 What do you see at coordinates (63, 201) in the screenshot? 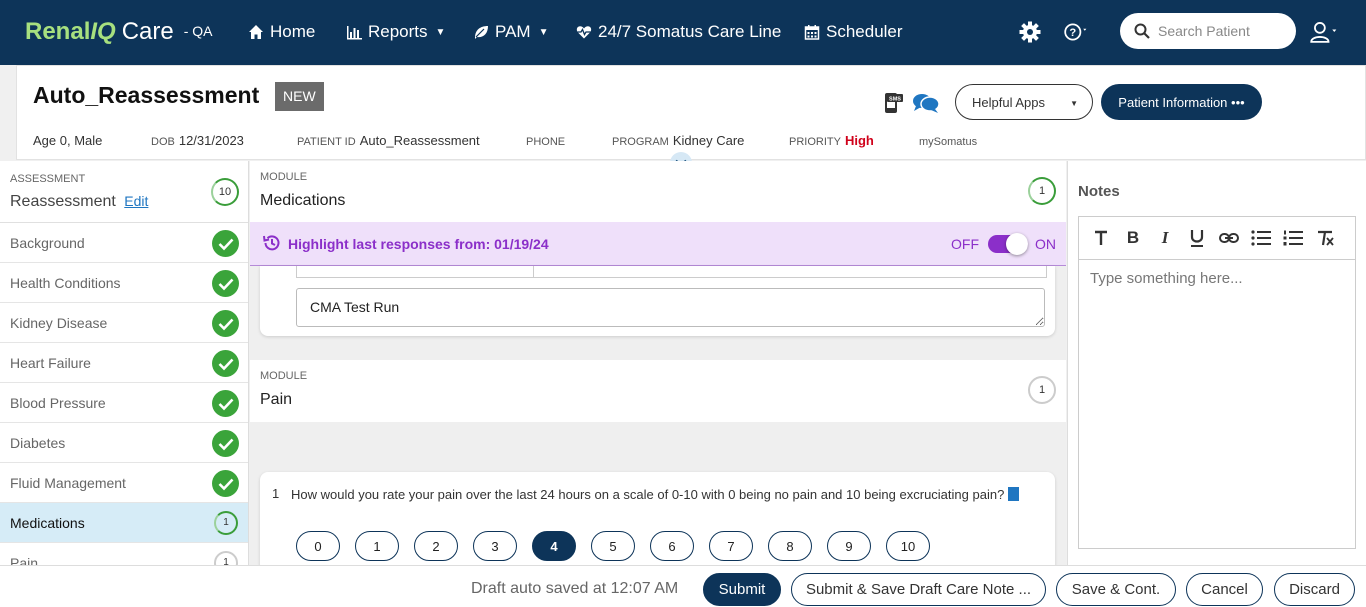
I see `assessment-name: Reassessment` at bounding box center [63, 201].